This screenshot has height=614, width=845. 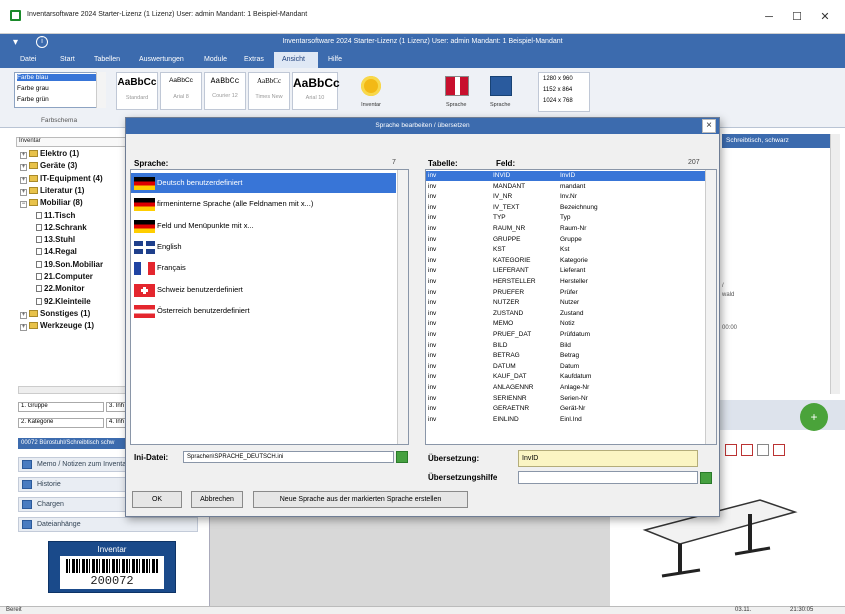 I want to click on language-item: English, so click(x=263, y=247).